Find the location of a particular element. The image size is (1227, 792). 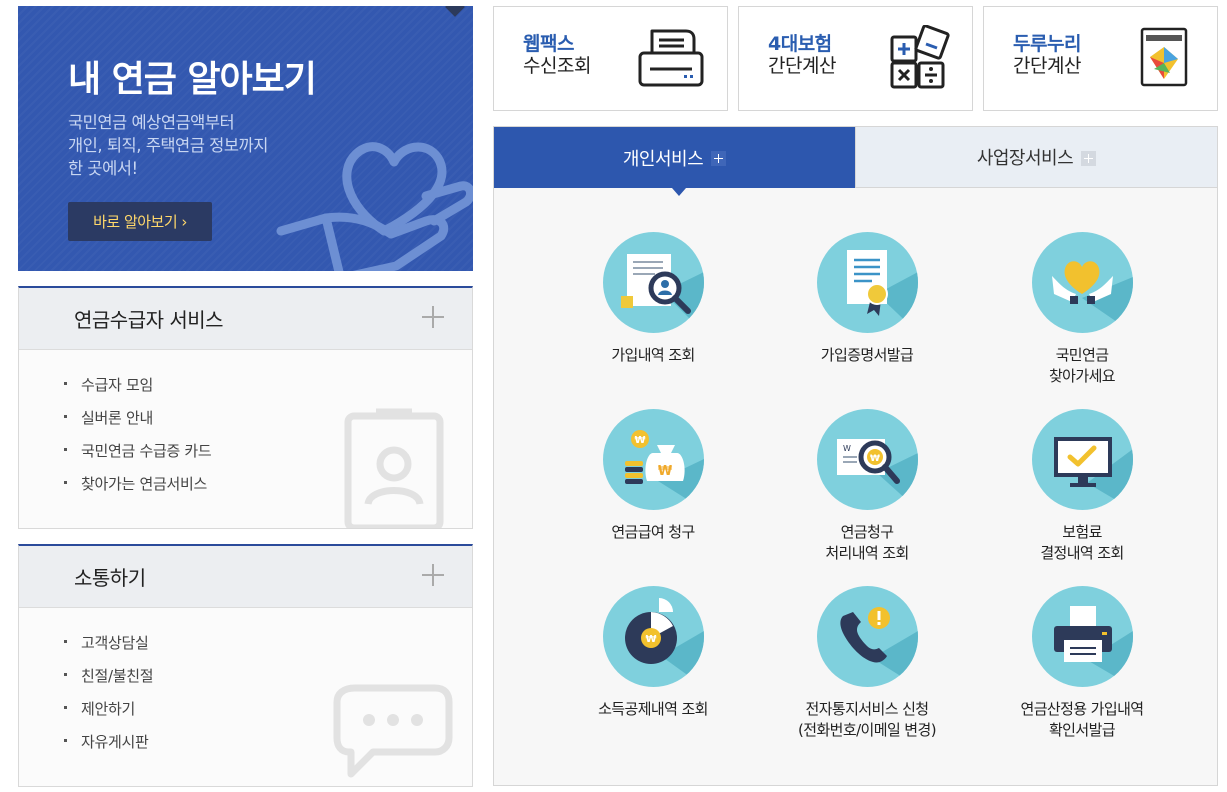

pie-chart-icon: ₩ is located at coordinates (664, 642).